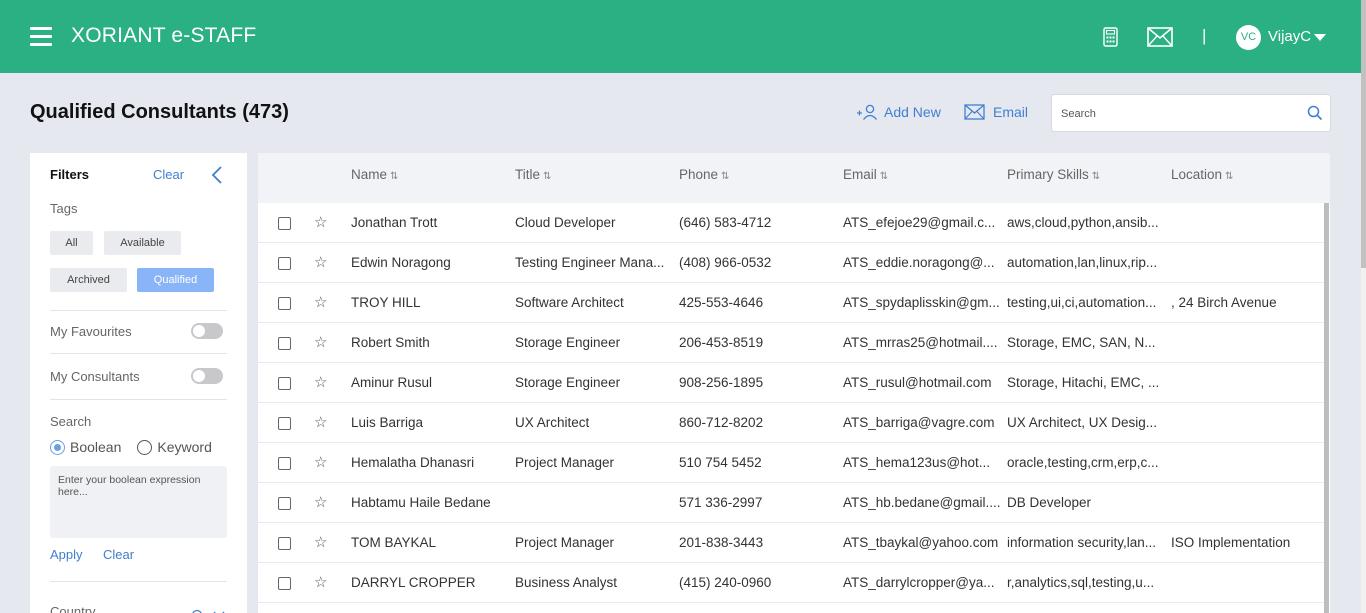  I want to click on my-favourites-label: My Favourites, so click(91, 331).